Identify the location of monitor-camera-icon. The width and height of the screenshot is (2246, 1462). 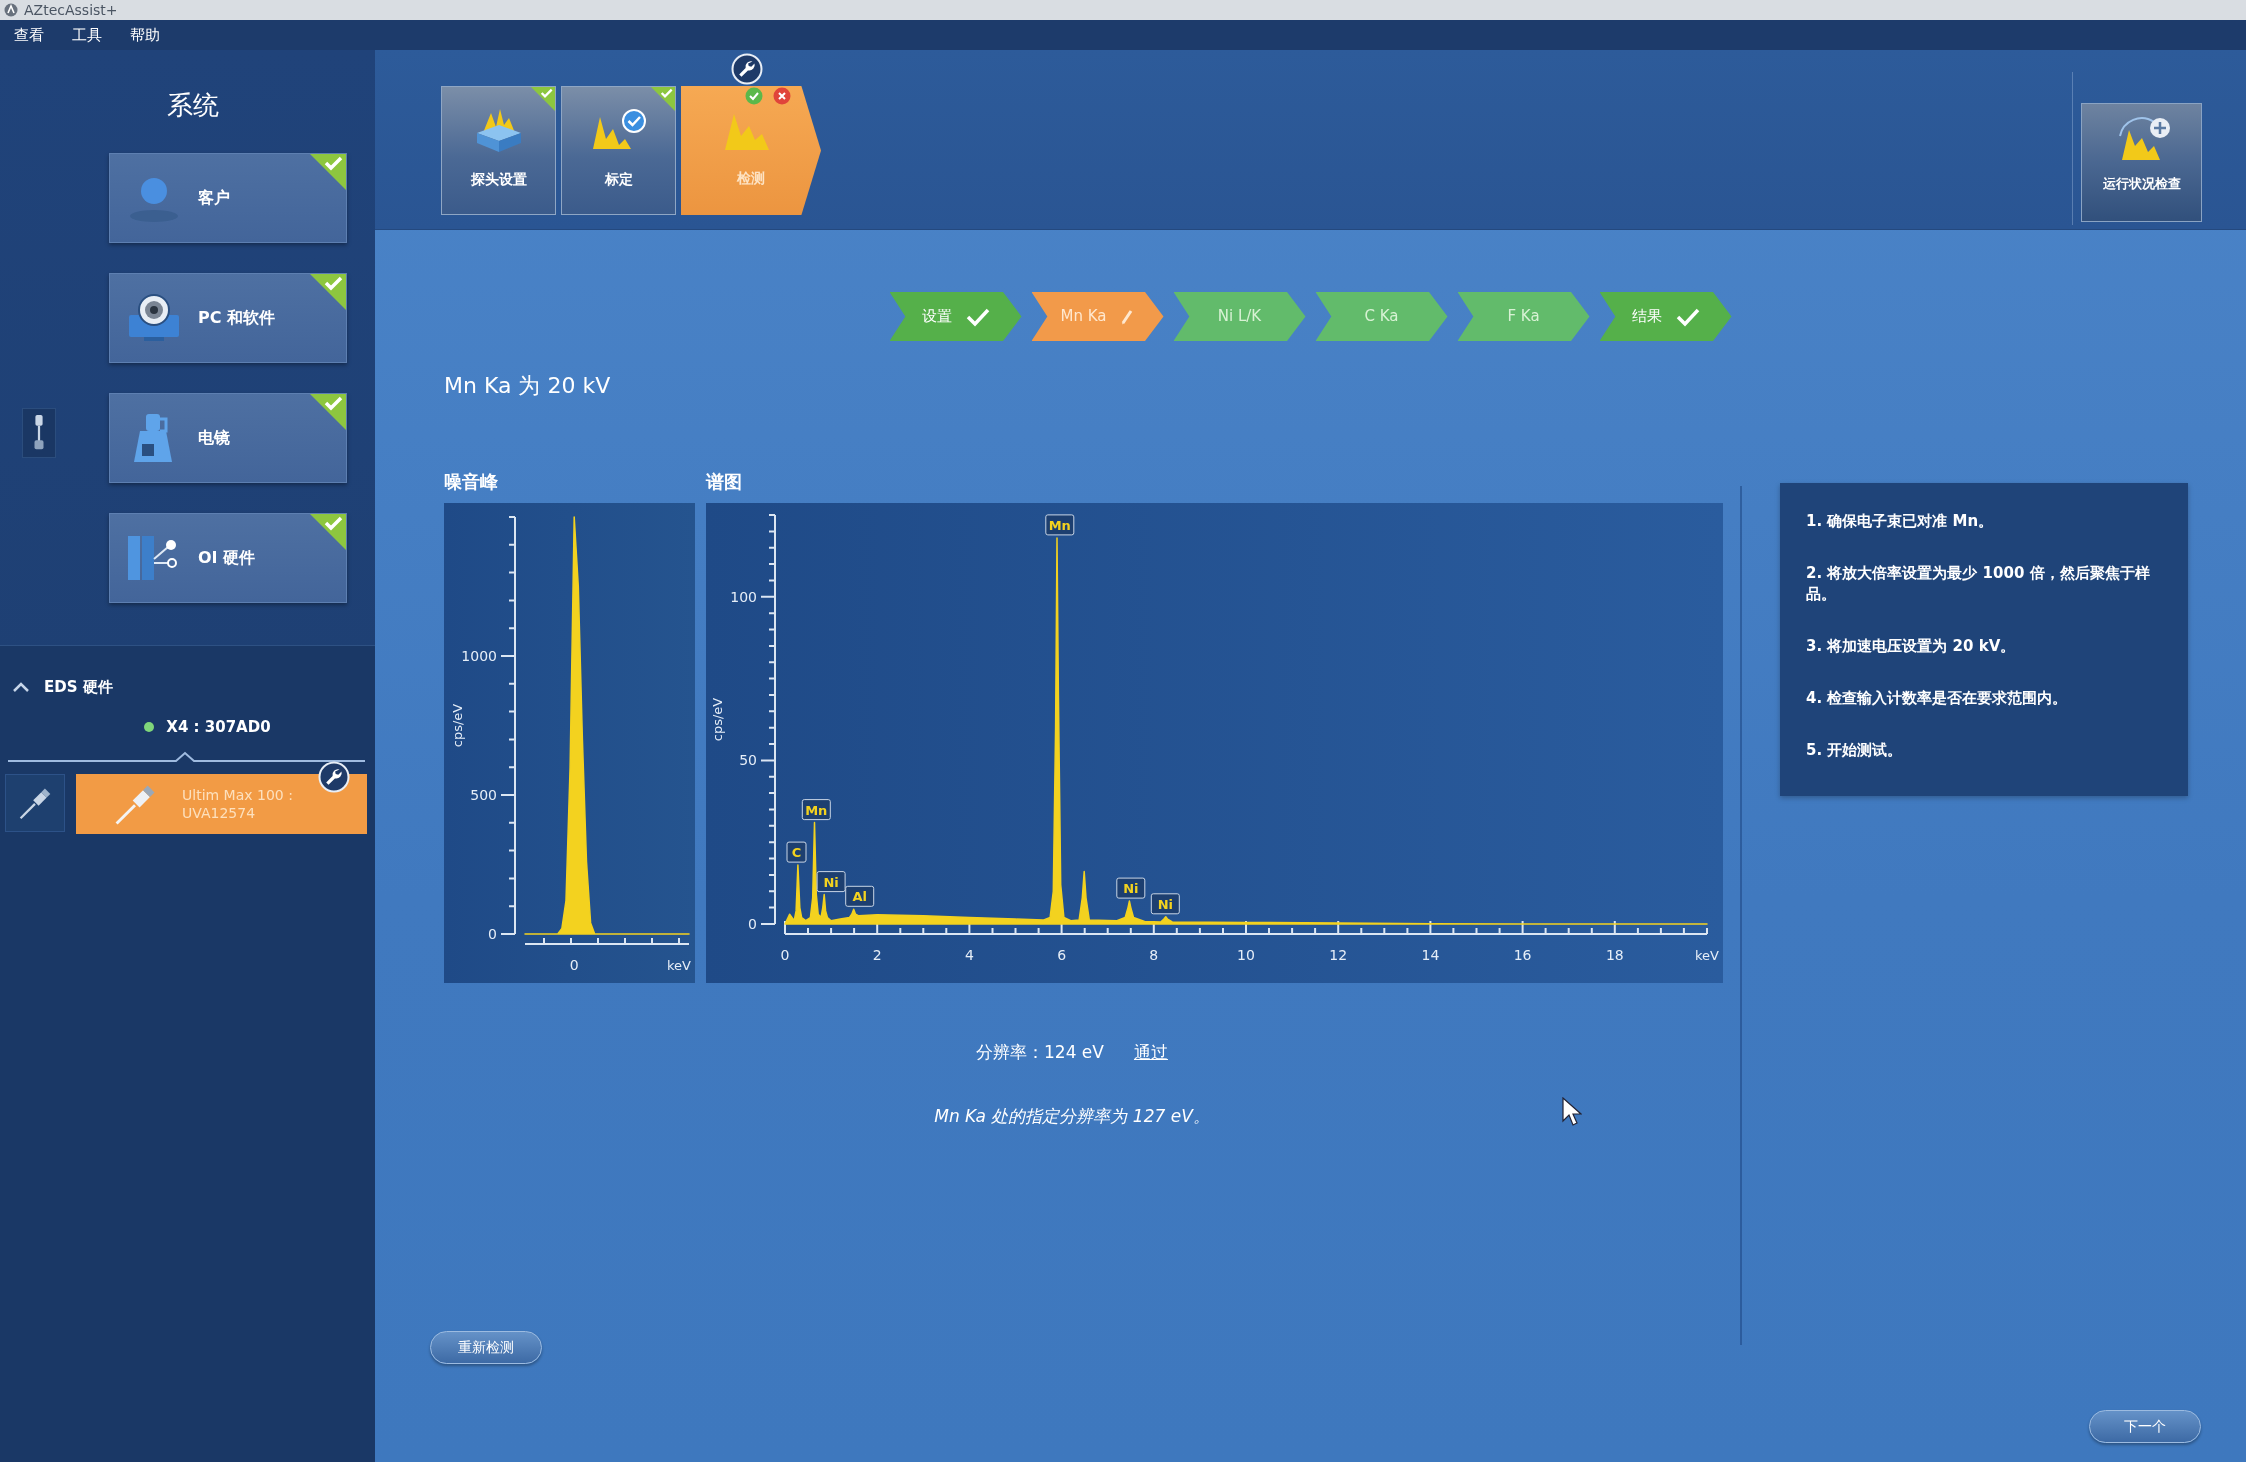
(154, 318).